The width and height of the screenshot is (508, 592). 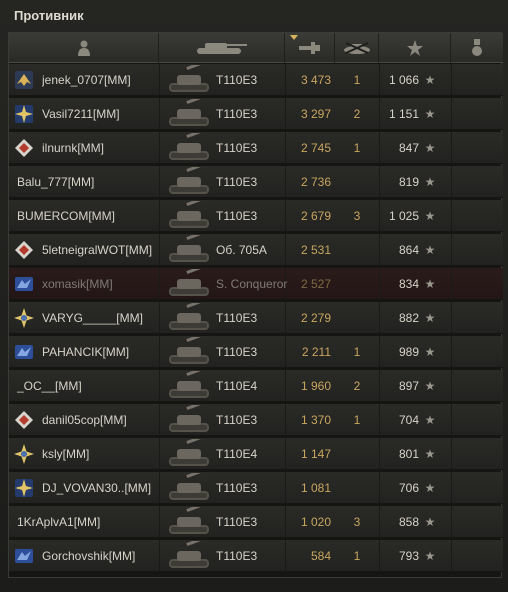 What do you see at coordinates (92, 318) in the screenshot?
I see `player-name: VARYG_____[MM]` at bounding box center [92, 318].